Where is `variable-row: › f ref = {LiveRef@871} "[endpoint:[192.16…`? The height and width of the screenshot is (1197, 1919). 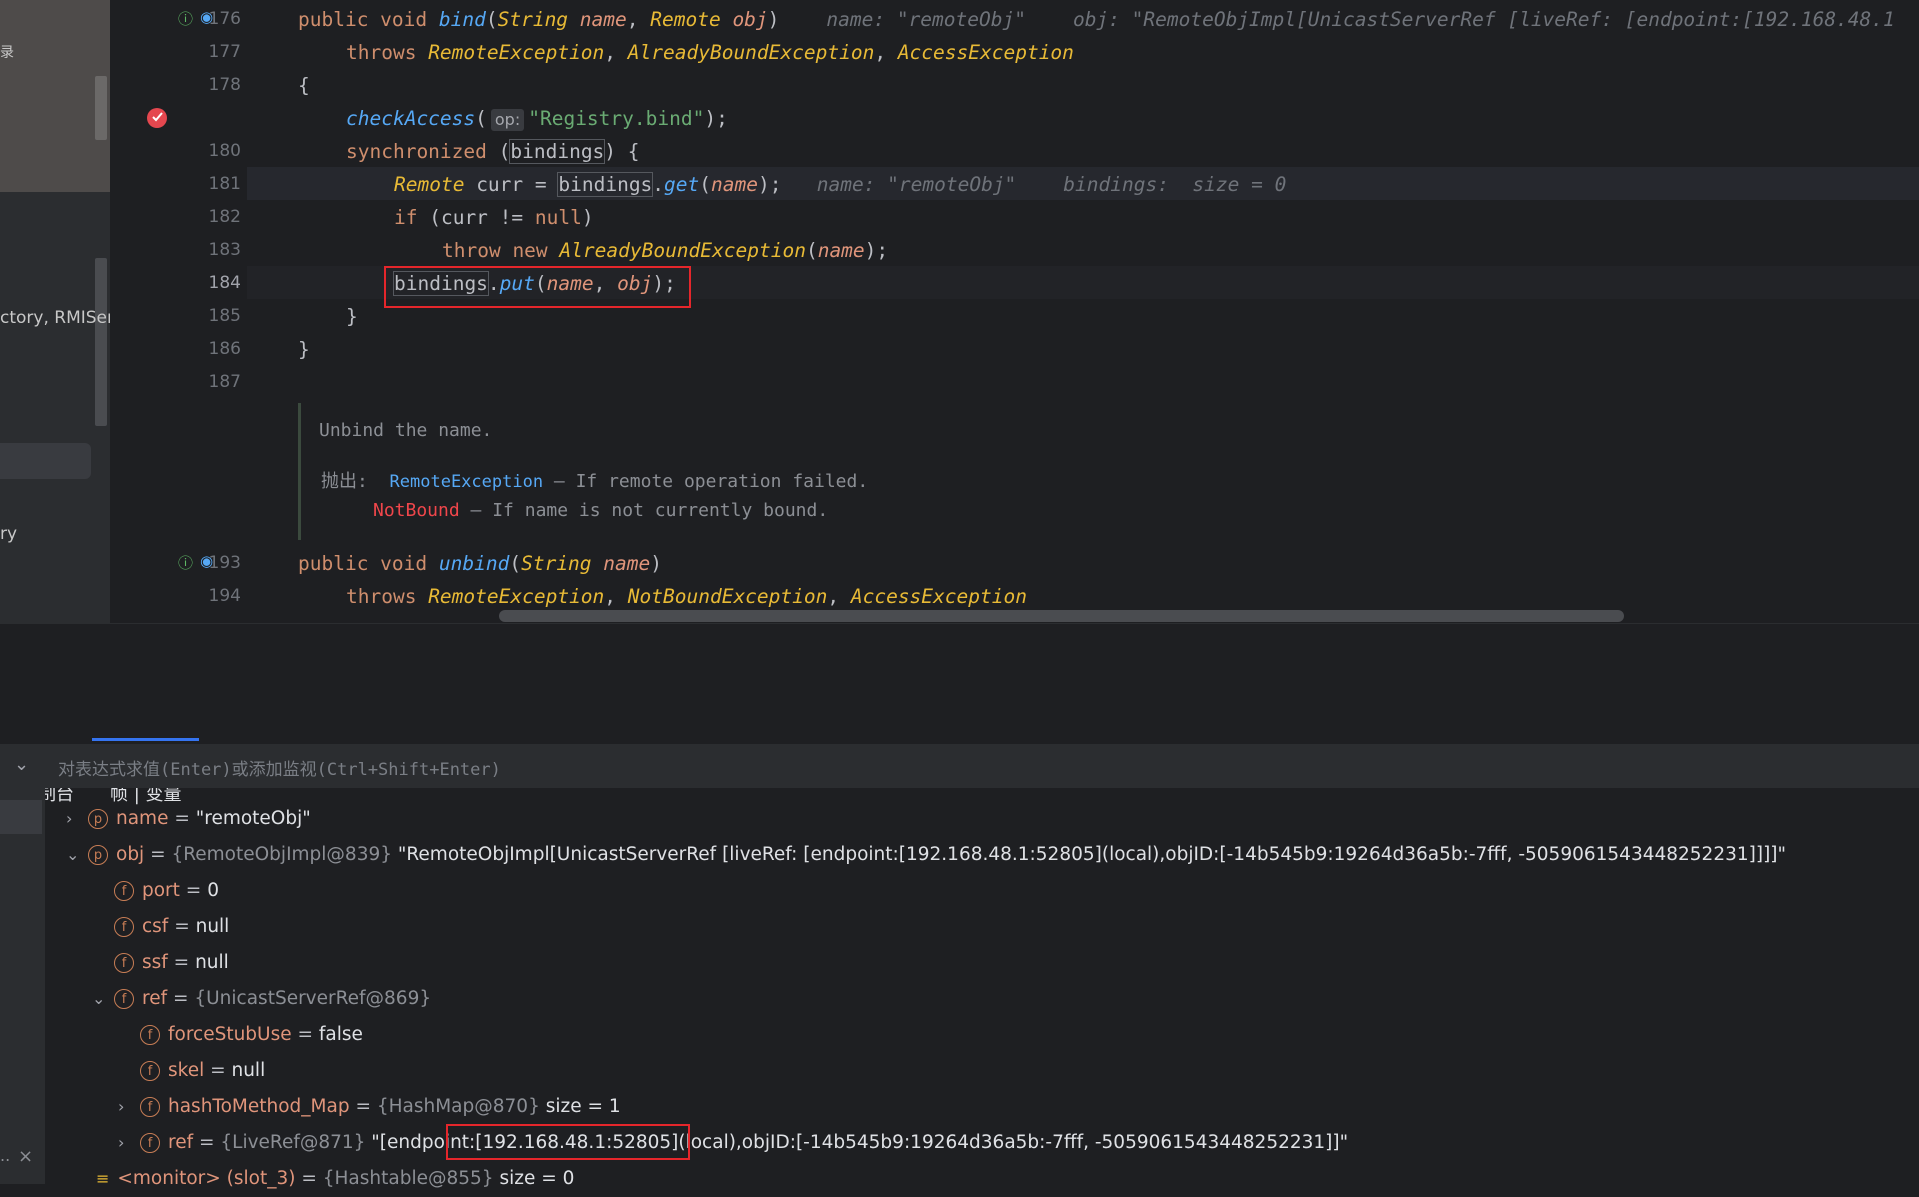 variable-row: › f ref = {LiveRef@871} "[endpoint:[192.16… is located at coordinates (733, 1143).